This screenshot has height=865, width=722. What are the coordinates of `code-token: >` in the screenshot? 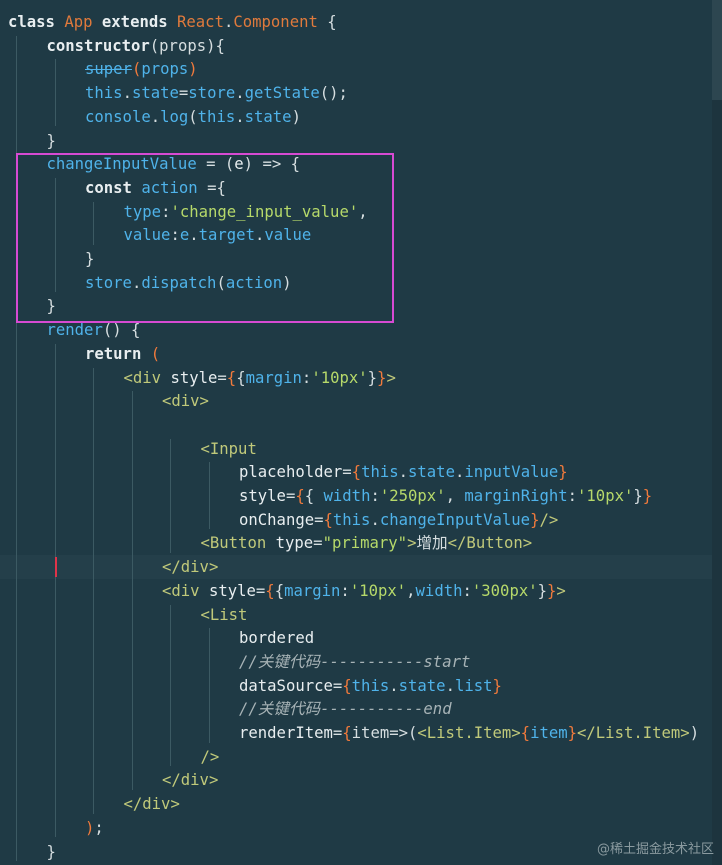 It's located at (561, 590).